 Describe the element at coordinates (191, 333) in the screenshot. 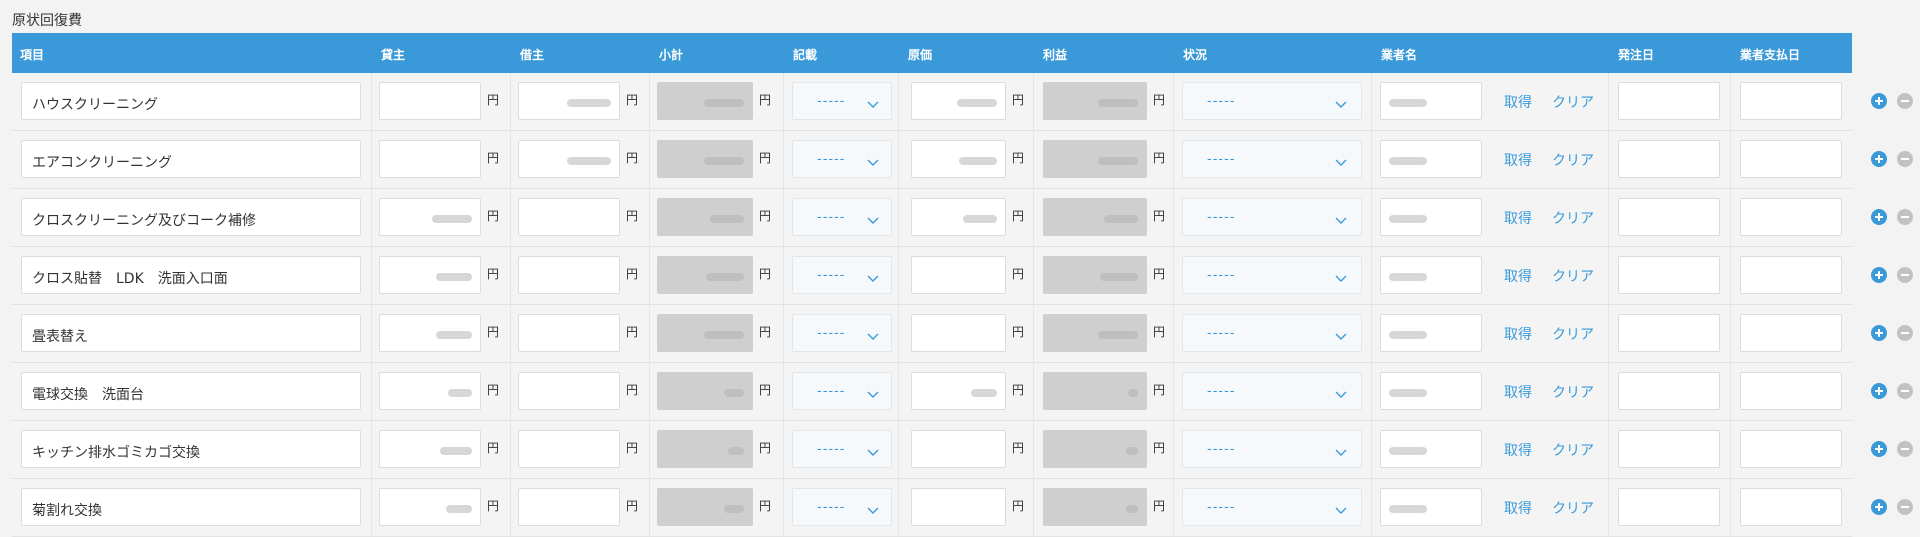

I see `item-name-input: 畳表替え` at that location.